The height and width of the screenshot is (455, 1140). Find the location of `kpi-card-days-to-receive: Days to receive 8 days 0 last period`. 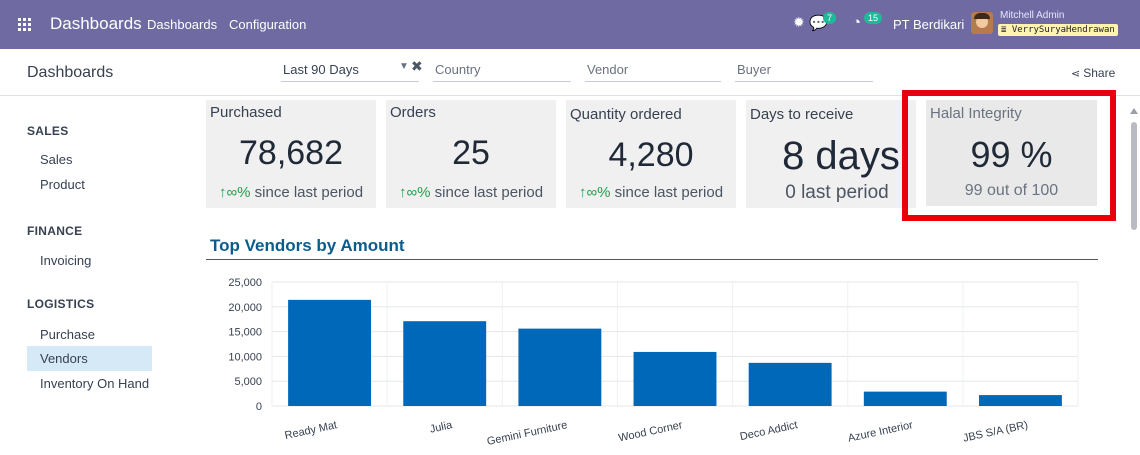

kpi-card-days-to-receive: Days to receive 8 days 0 last period is located at coordinates (831, 154).